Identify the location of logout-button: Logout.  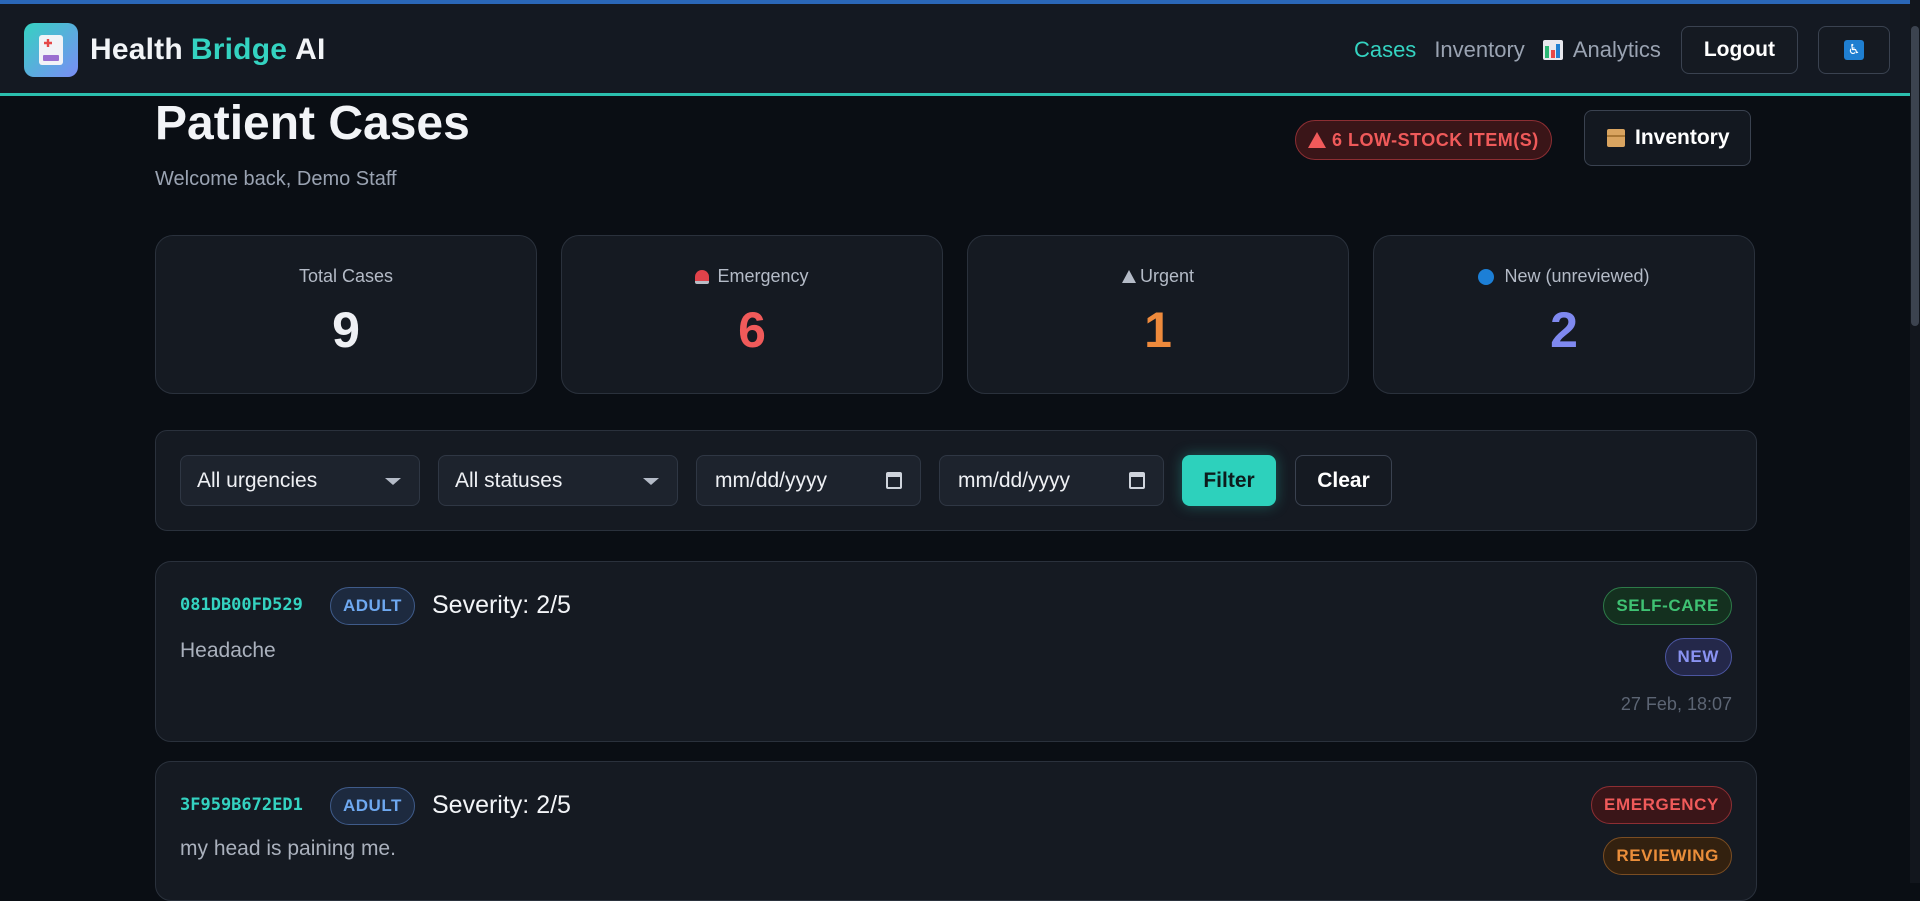
(1739, 50).